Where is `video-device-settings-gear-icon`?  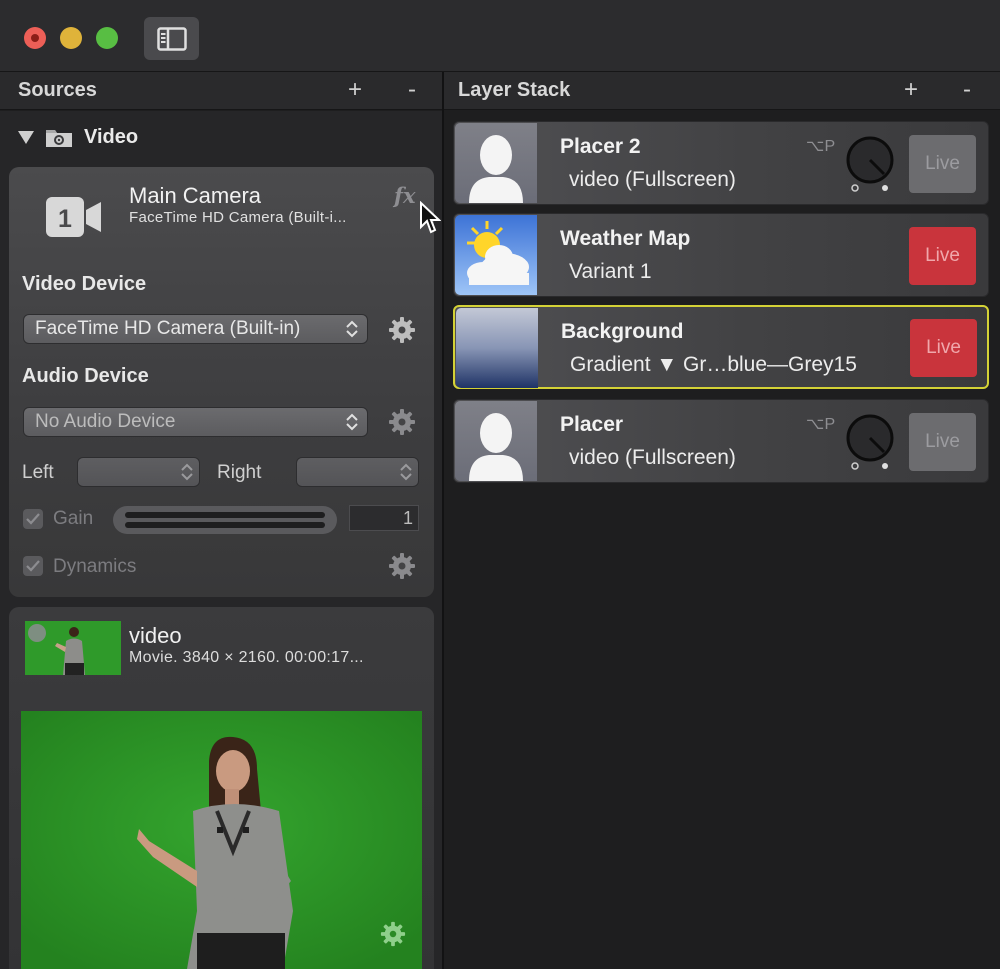 video-device-settings-gear-icon is located at coordinates (402, 330).